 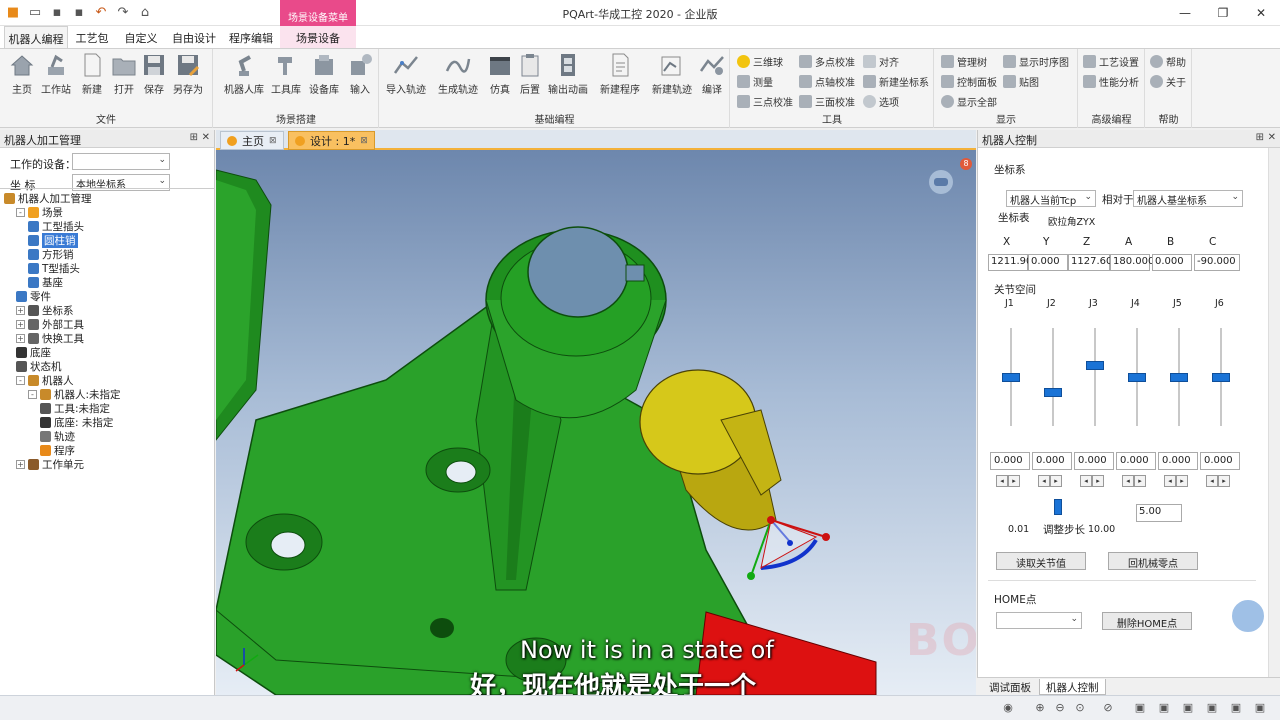 What do you see at coordinates (1041, 561) in the screenshot?
I see `read-joint-values-button: 读取关节值` at bounding box center [1041, 561].